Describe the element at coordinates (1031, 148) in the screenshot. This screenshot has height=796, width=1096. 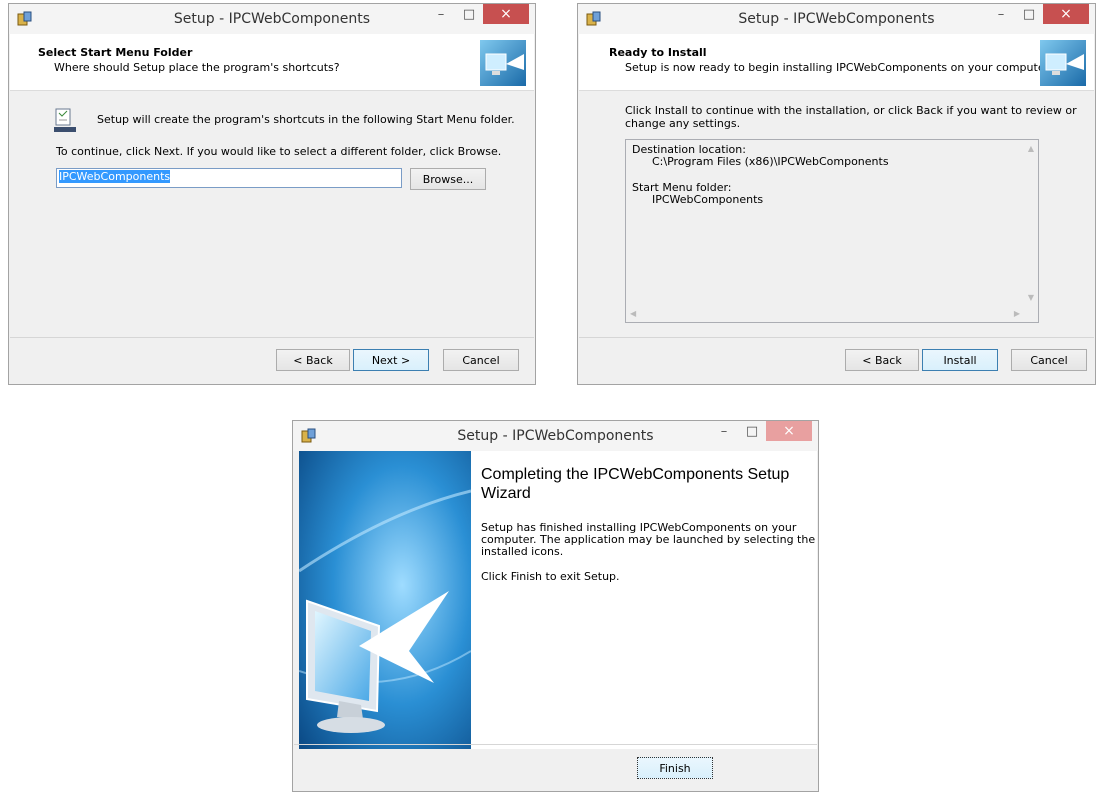
I see `scroll-up-icon: ▲` at that location.